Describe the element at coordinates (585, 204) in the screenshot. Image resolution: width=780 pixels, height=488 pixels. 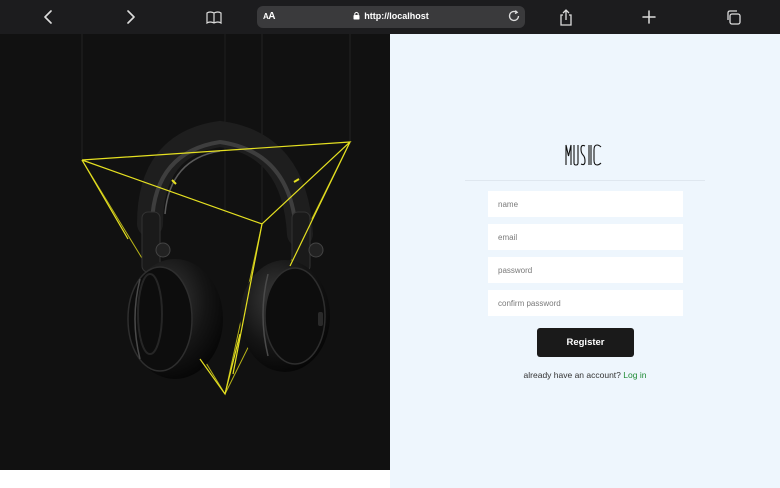
I see `name-field` at that location.